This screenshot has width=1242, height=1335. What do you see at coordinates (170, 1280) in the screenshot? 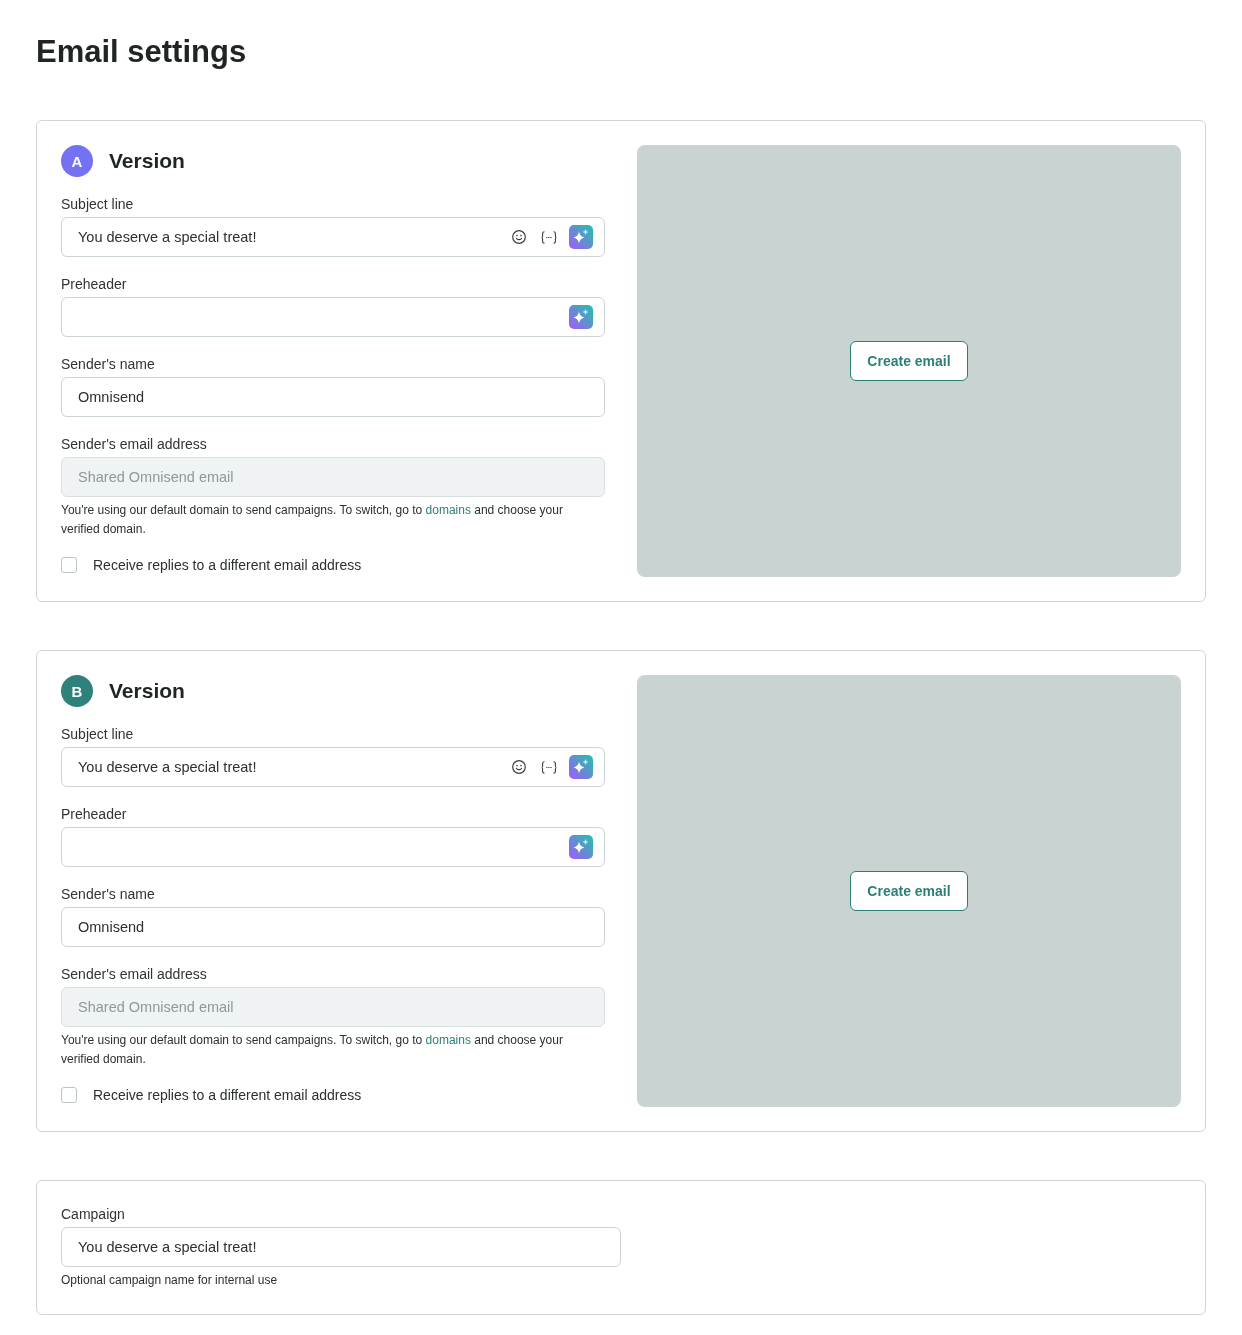
I see `campaign-hint-text: Optional campaign name for internal use` at bounding box center [170, 1280].